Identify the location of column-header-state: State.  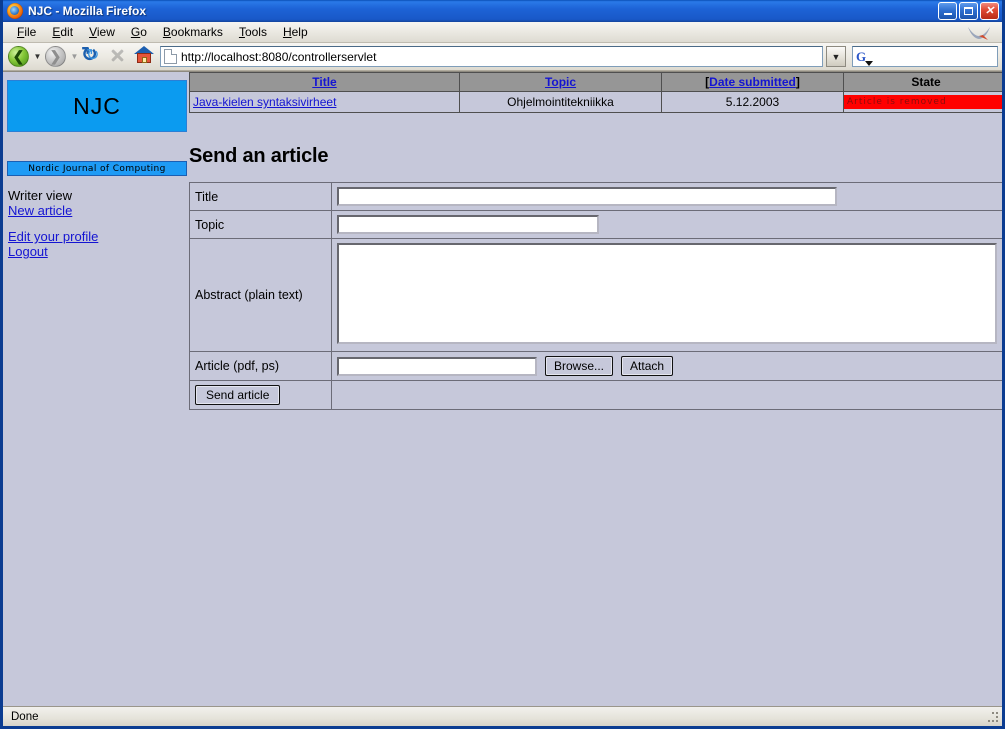
(922, 82).